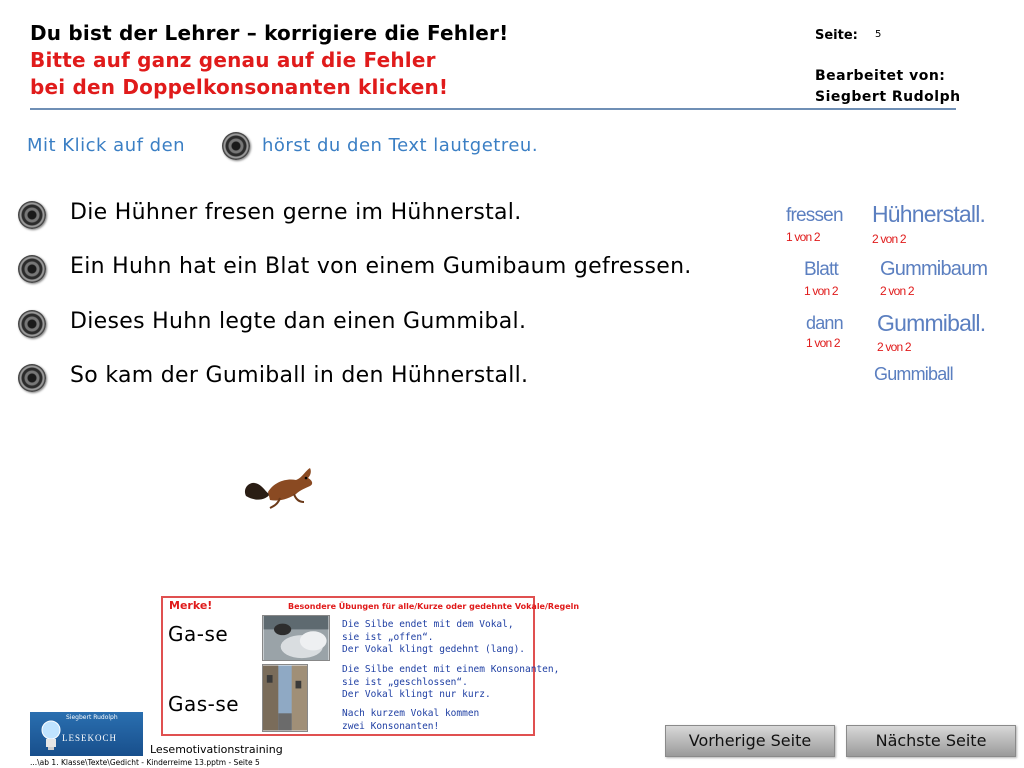 This screenshot has width=1024, height=768. Describe the element at coordinates (493, 109) in the screenshot. I see `header-divider` at that location.